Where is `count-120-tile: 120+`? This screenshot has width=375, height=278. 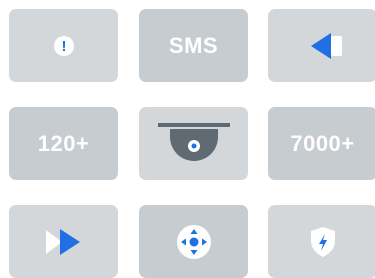
count-120-tile: 120+ is located at coordinates (63, 143).